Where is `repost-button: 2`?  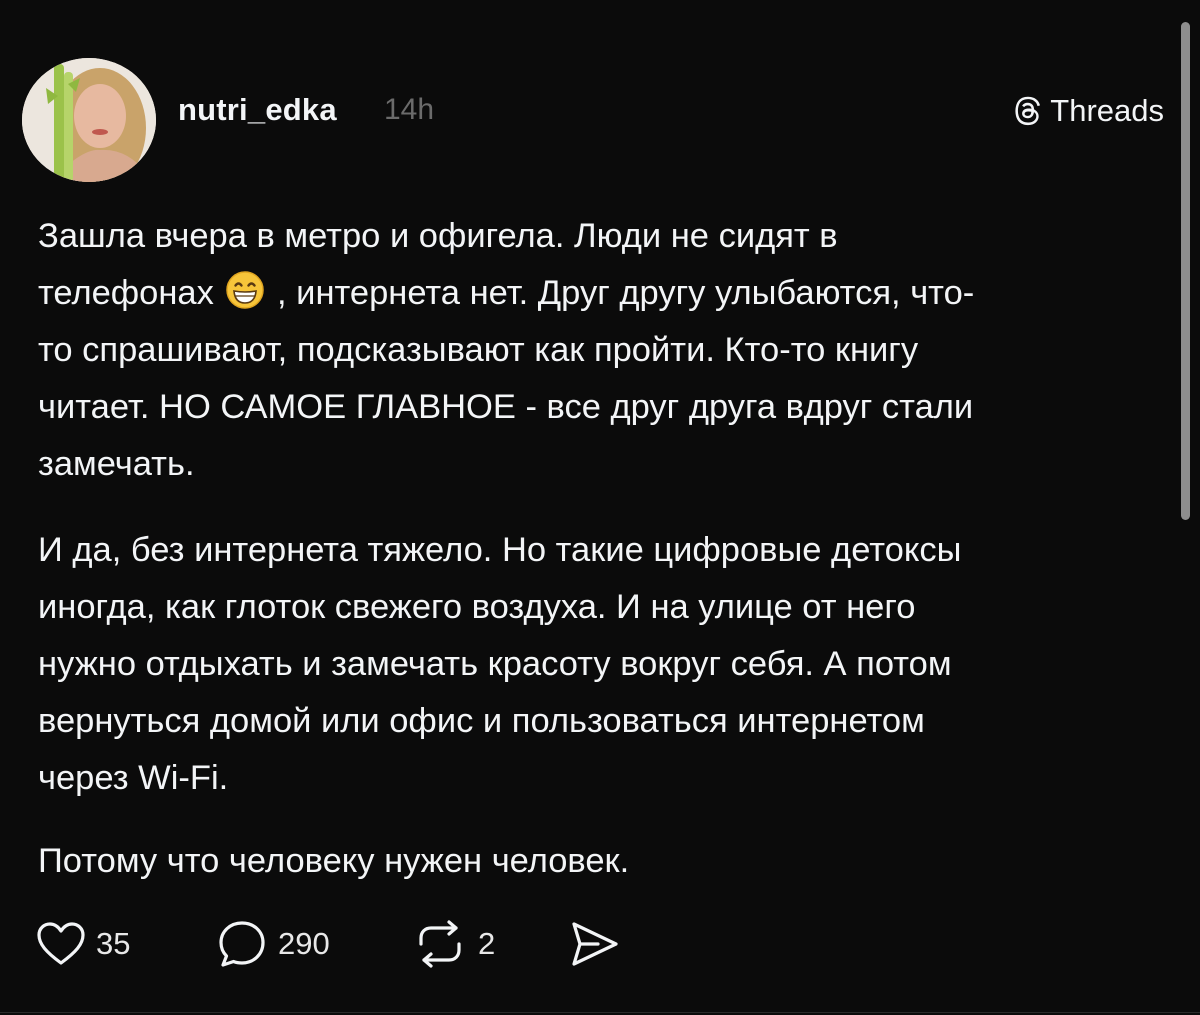 repost-button: 2 is located at coordinates (453, 944).